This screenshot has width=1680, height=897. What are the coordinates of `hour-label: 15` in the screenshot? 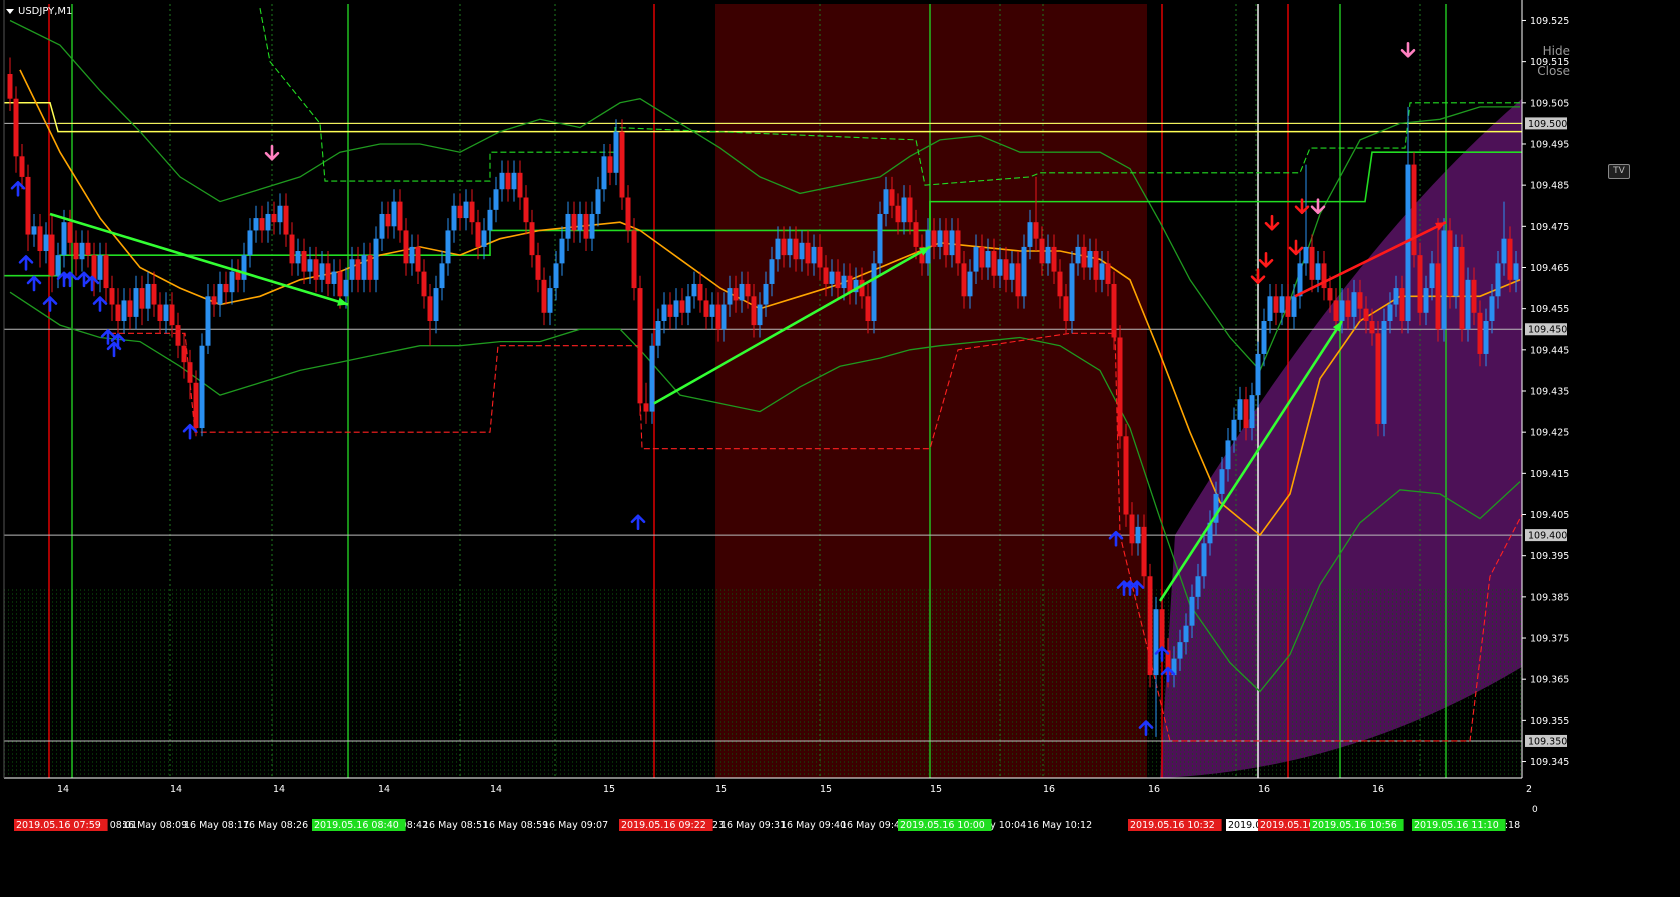 It's located at (936, 789).